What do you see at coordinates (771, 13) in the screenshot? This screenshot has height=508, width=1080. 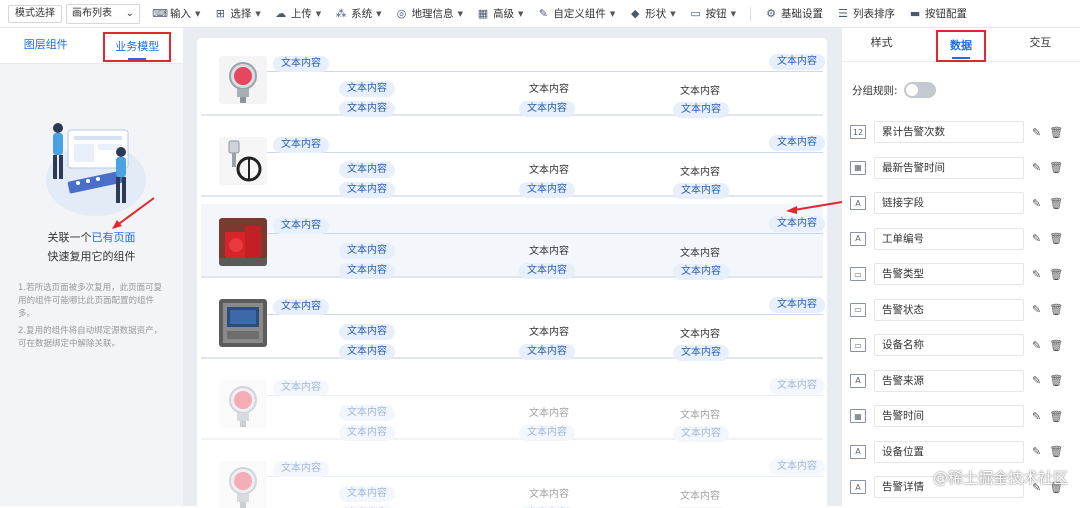 I see `settings-icon: ⚙` at bounding box center [771, 13].